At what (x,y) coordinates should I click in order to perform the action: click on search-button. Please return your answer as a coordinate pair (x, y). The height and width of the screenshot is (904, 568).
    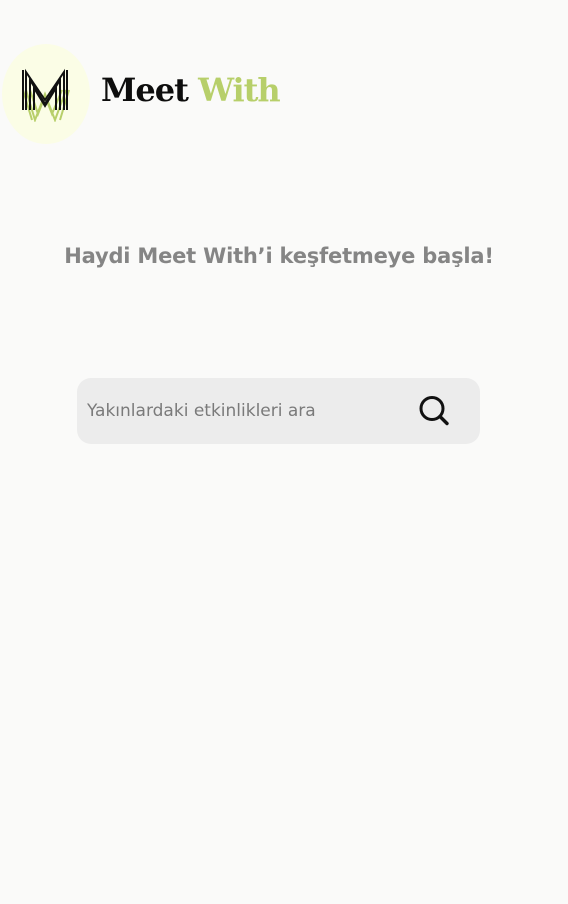
    Looking at the image, I should click on (434, 411).